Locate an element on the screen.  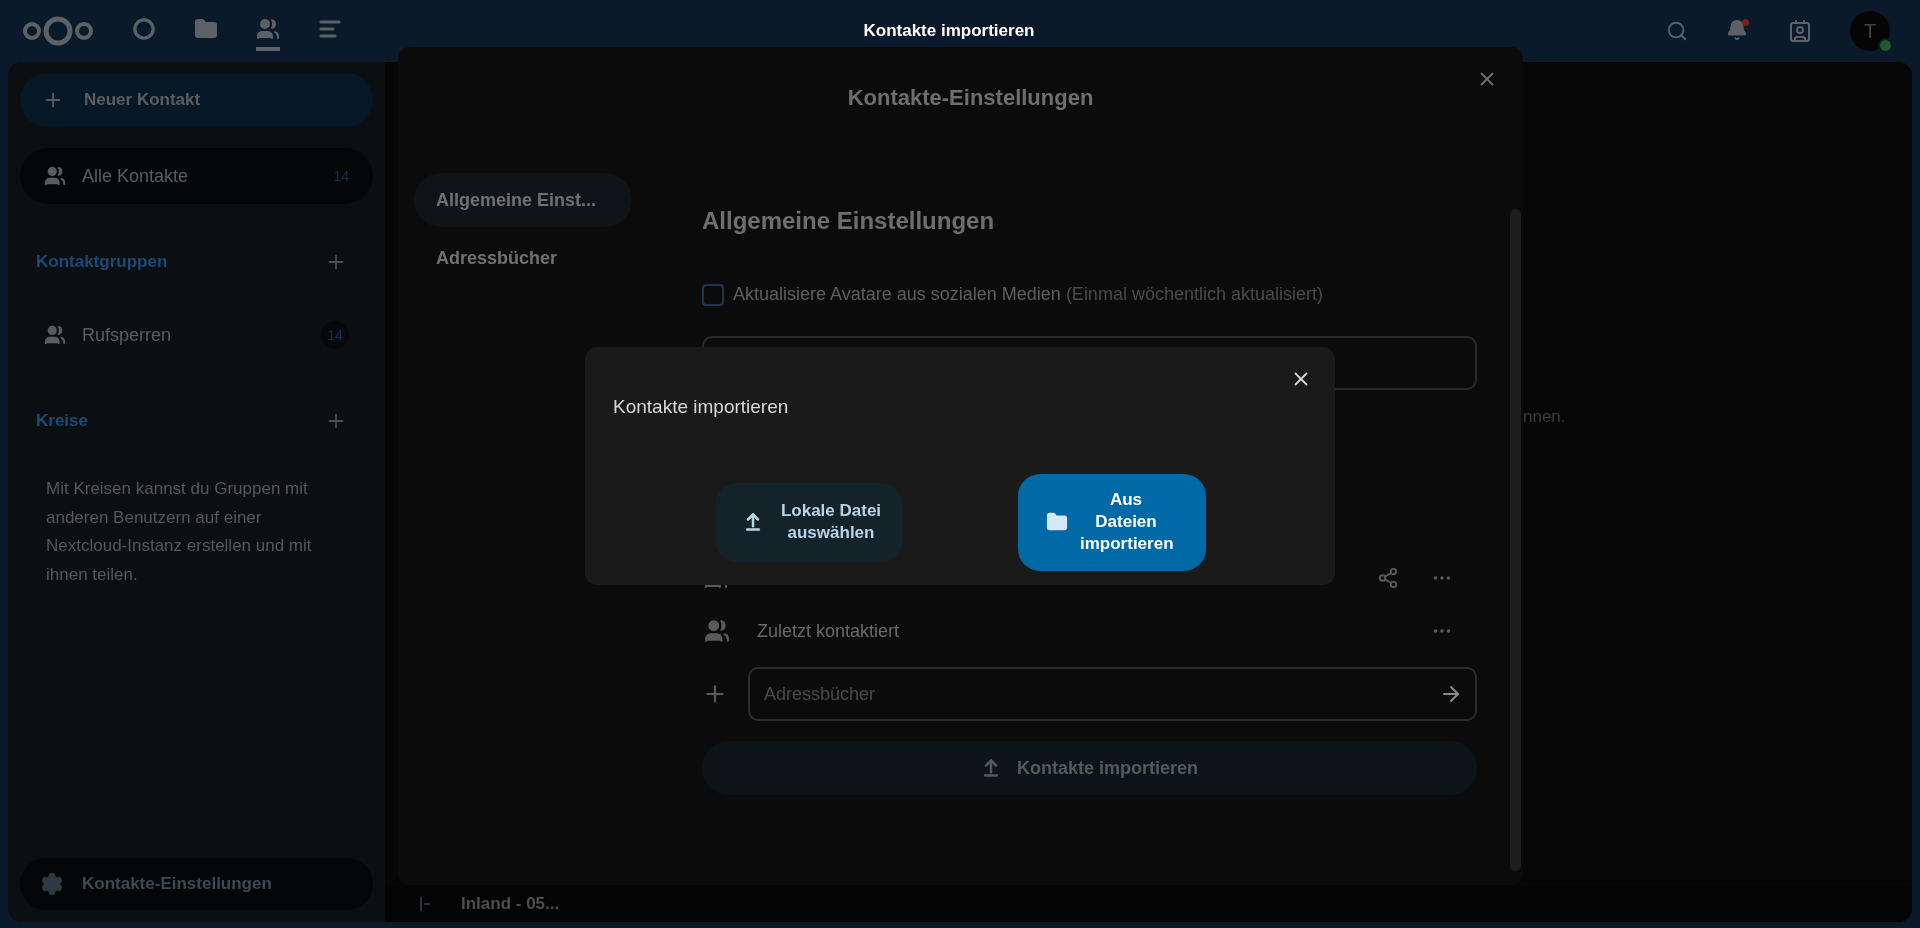
sidebar-item: Alle Kontakte 14 is located at coordinates (196, 176).